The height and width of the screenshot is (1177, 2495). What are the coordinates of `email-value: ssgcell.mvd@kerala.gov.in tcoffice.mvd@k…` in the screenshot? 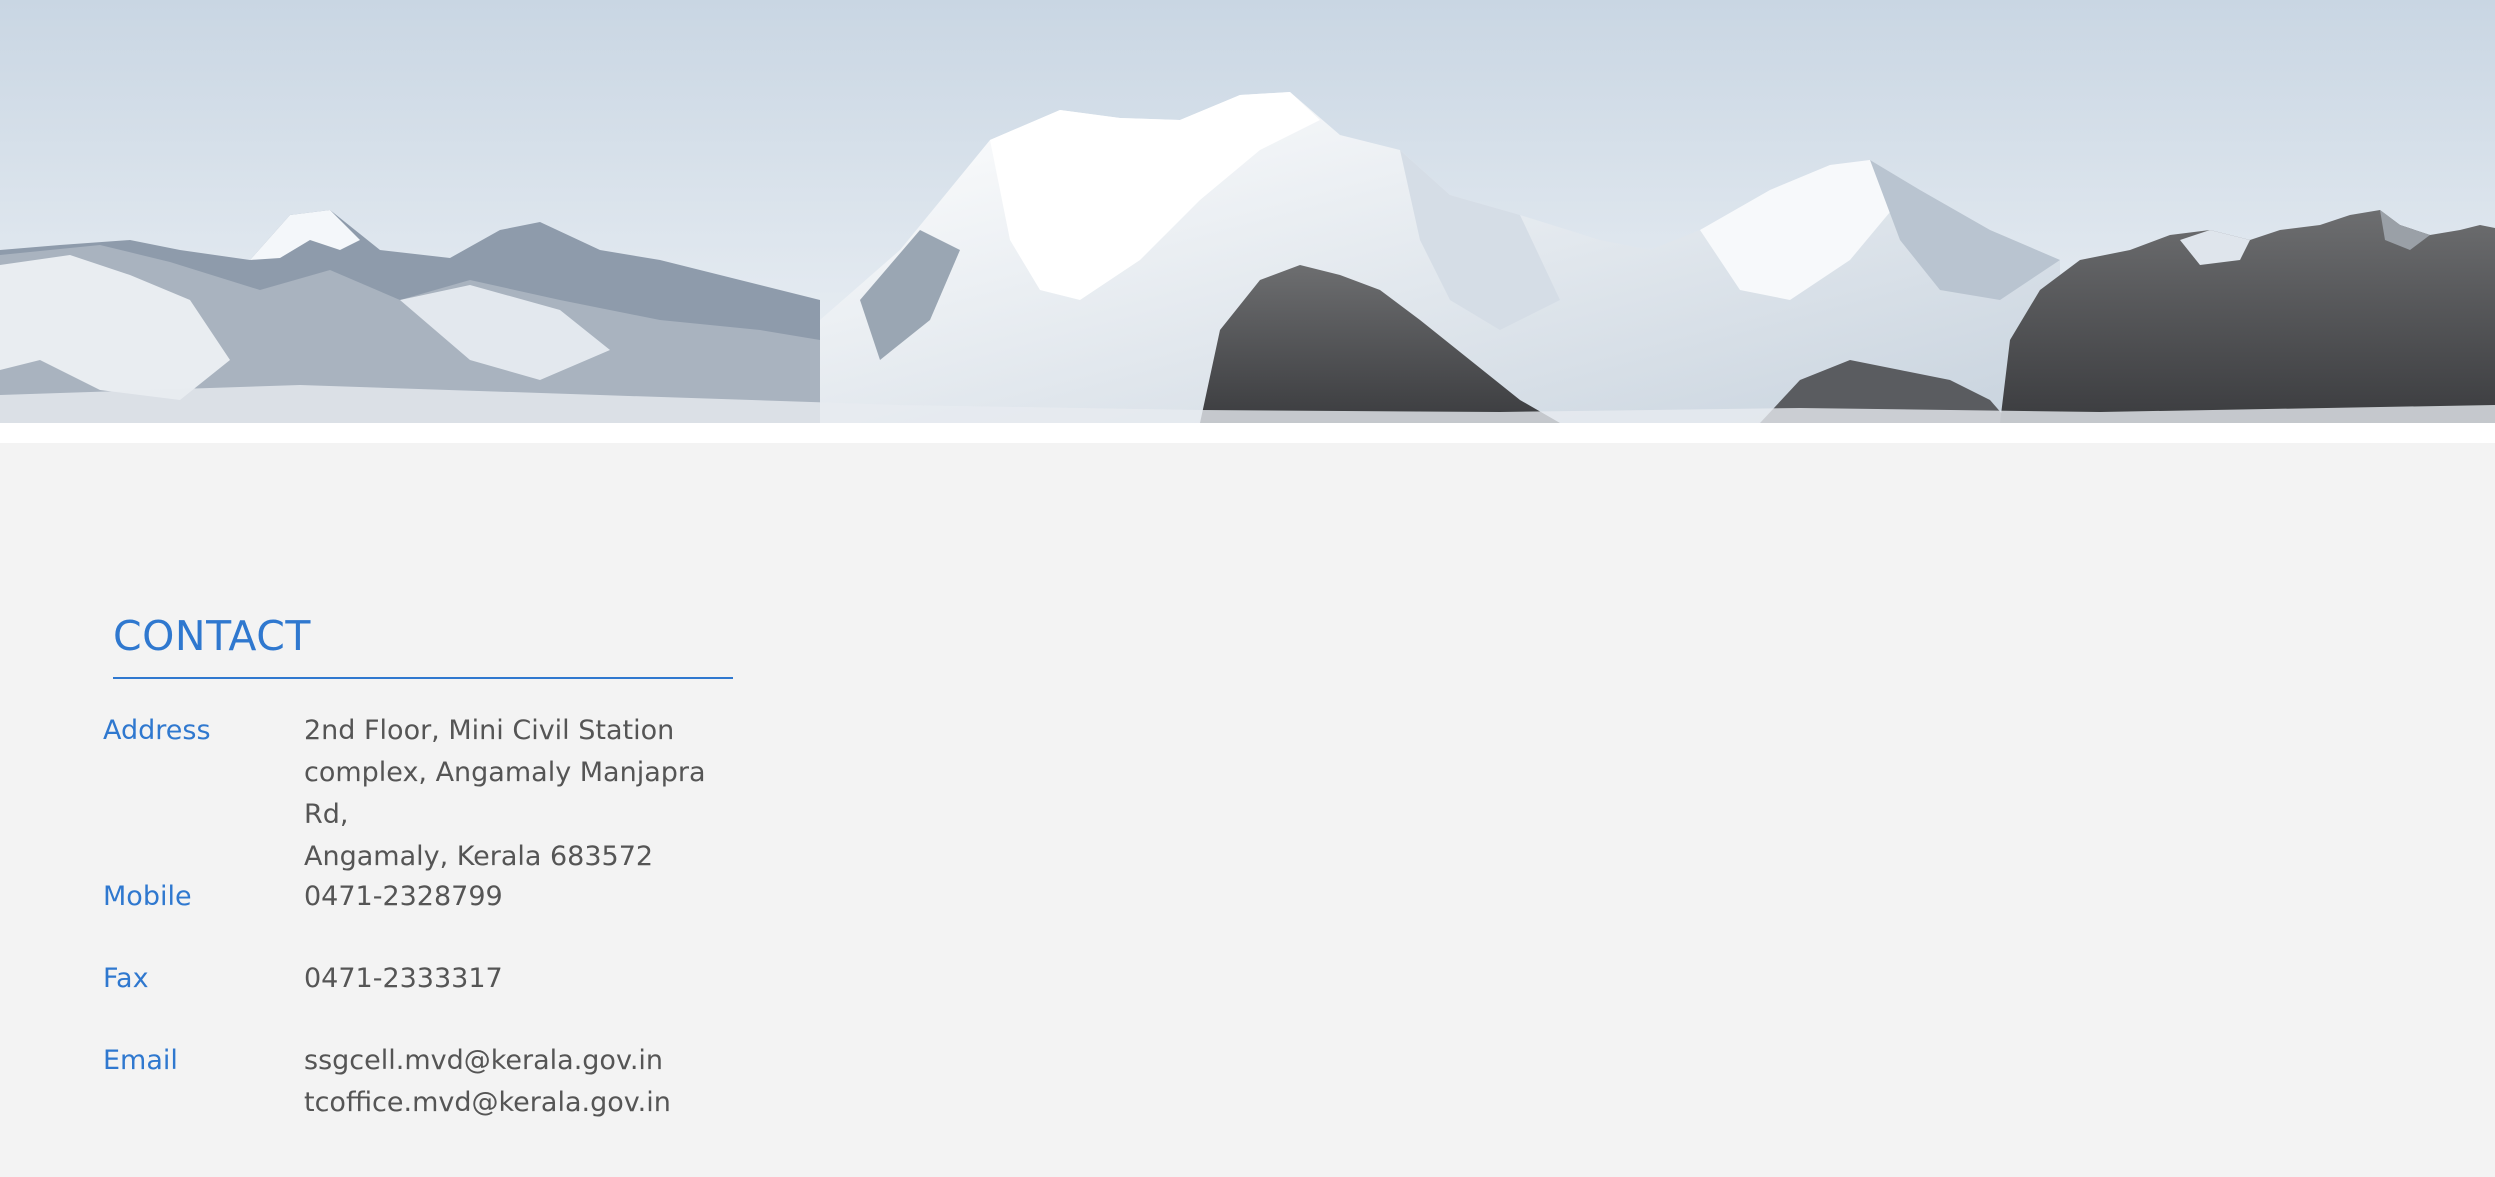 It's located at (524, 1082).